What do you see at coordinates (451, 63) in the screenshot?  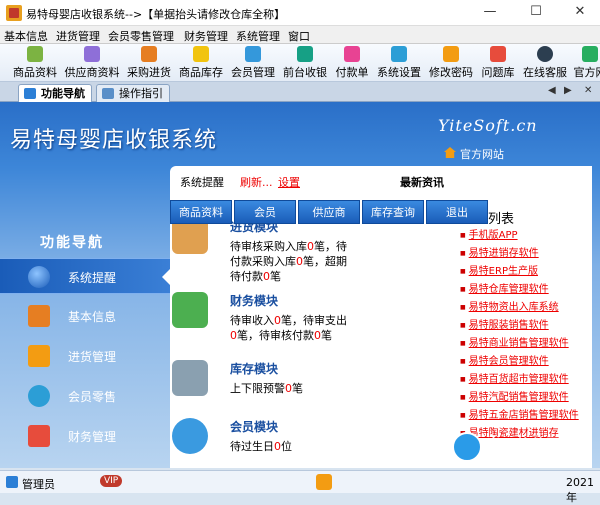 I see `tool-change-password: 修改密码` at bounding box center [451, 63].